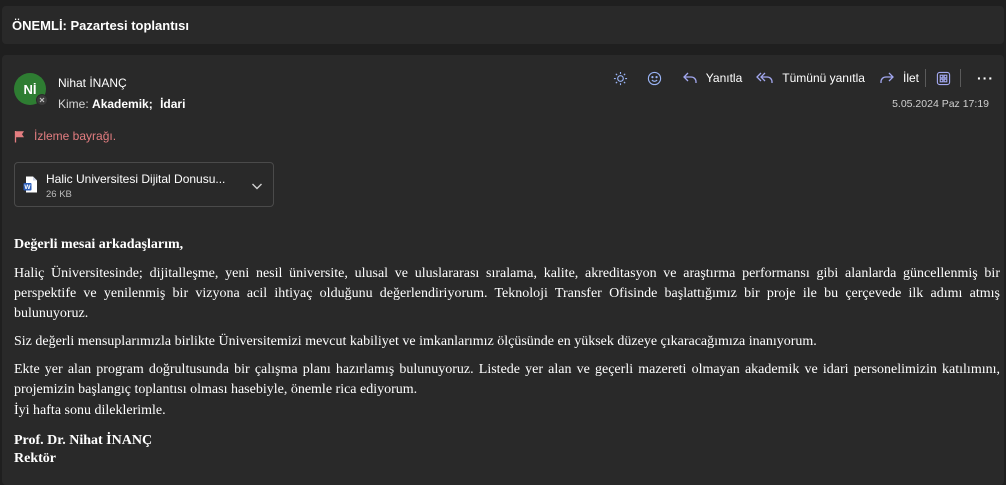  I want to click on recipient-idari: İdari, so click(172, 104).